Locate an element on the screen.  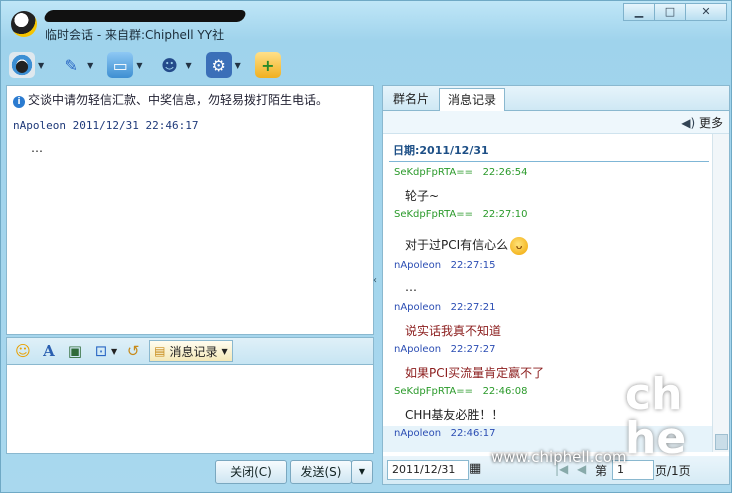
shake-icon: ↺ is located at coordinates (133, 351).